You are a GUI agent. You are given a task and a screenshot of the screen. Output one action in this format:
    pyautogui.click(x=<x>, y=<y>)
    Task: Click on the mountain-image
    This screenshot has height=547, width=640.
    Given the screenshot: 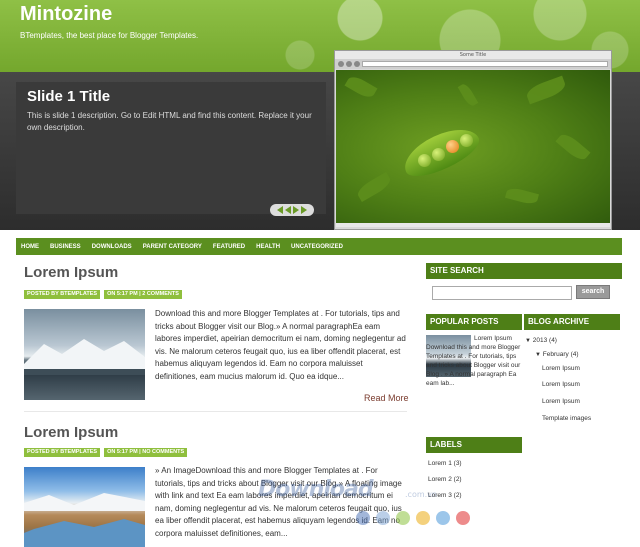 What is the action you would take?
    pyautogui.click(x=84, y=357)
    